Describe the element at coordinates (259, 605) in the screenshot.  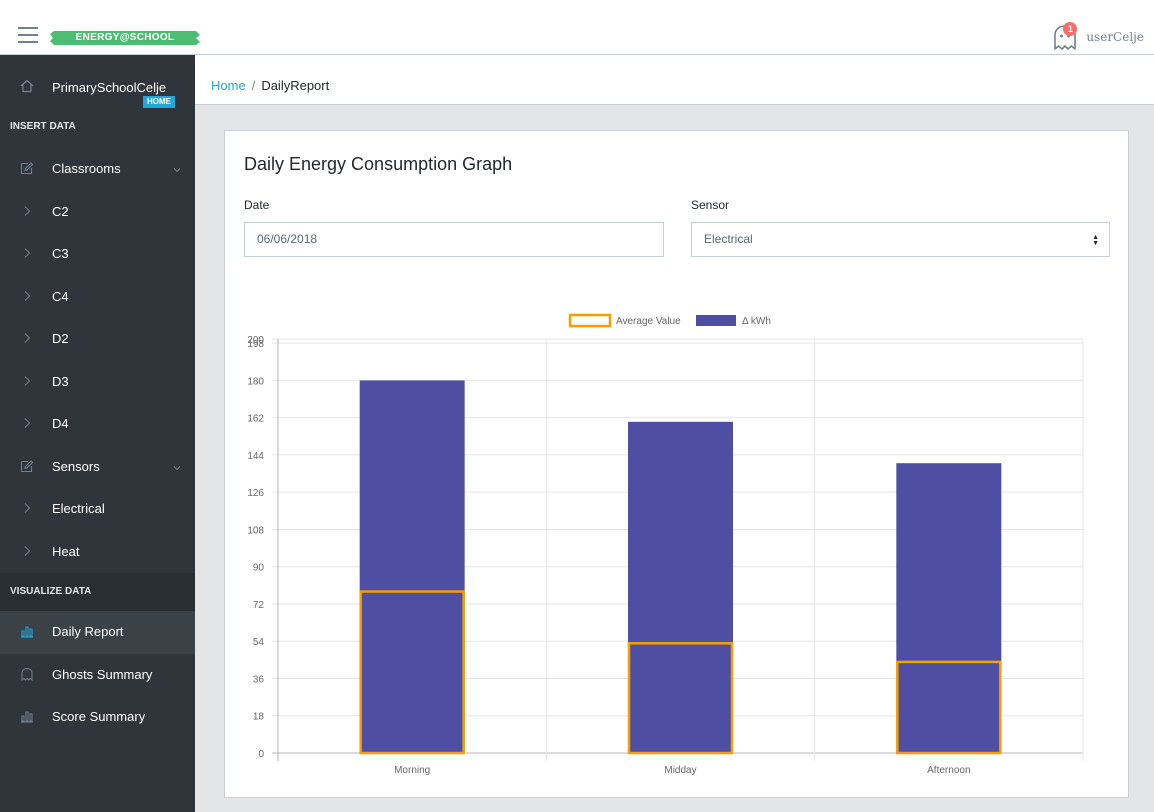
I see `y-tick-label: 72` at that location.